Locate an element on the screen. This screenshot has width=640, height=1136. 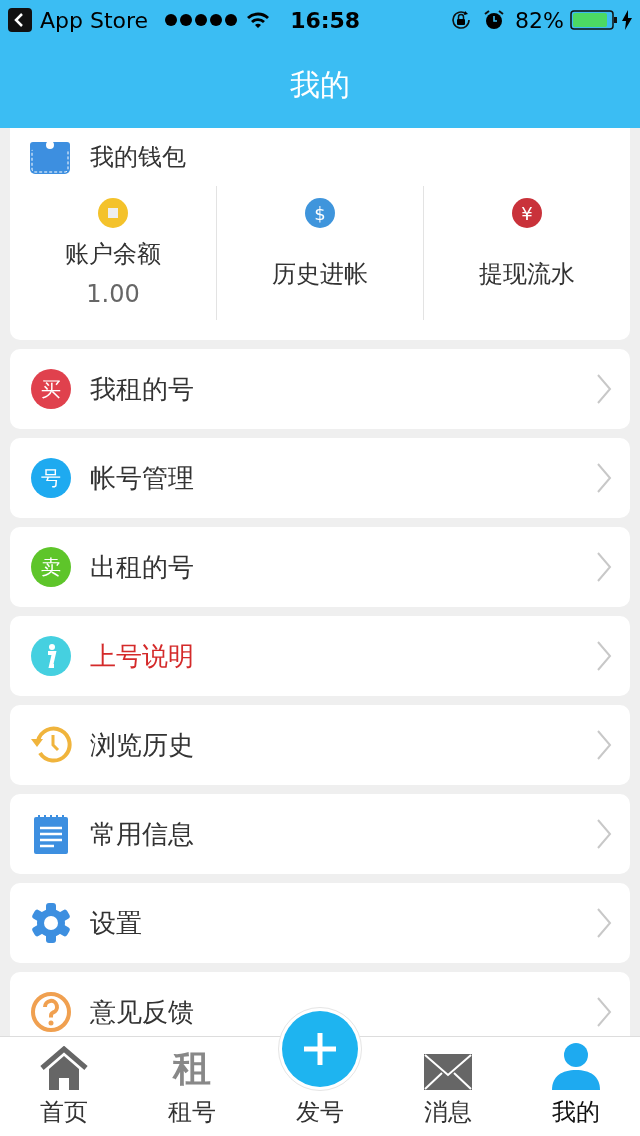
wallet-item-label: 提现流水 is located at coordinates (527, 274).